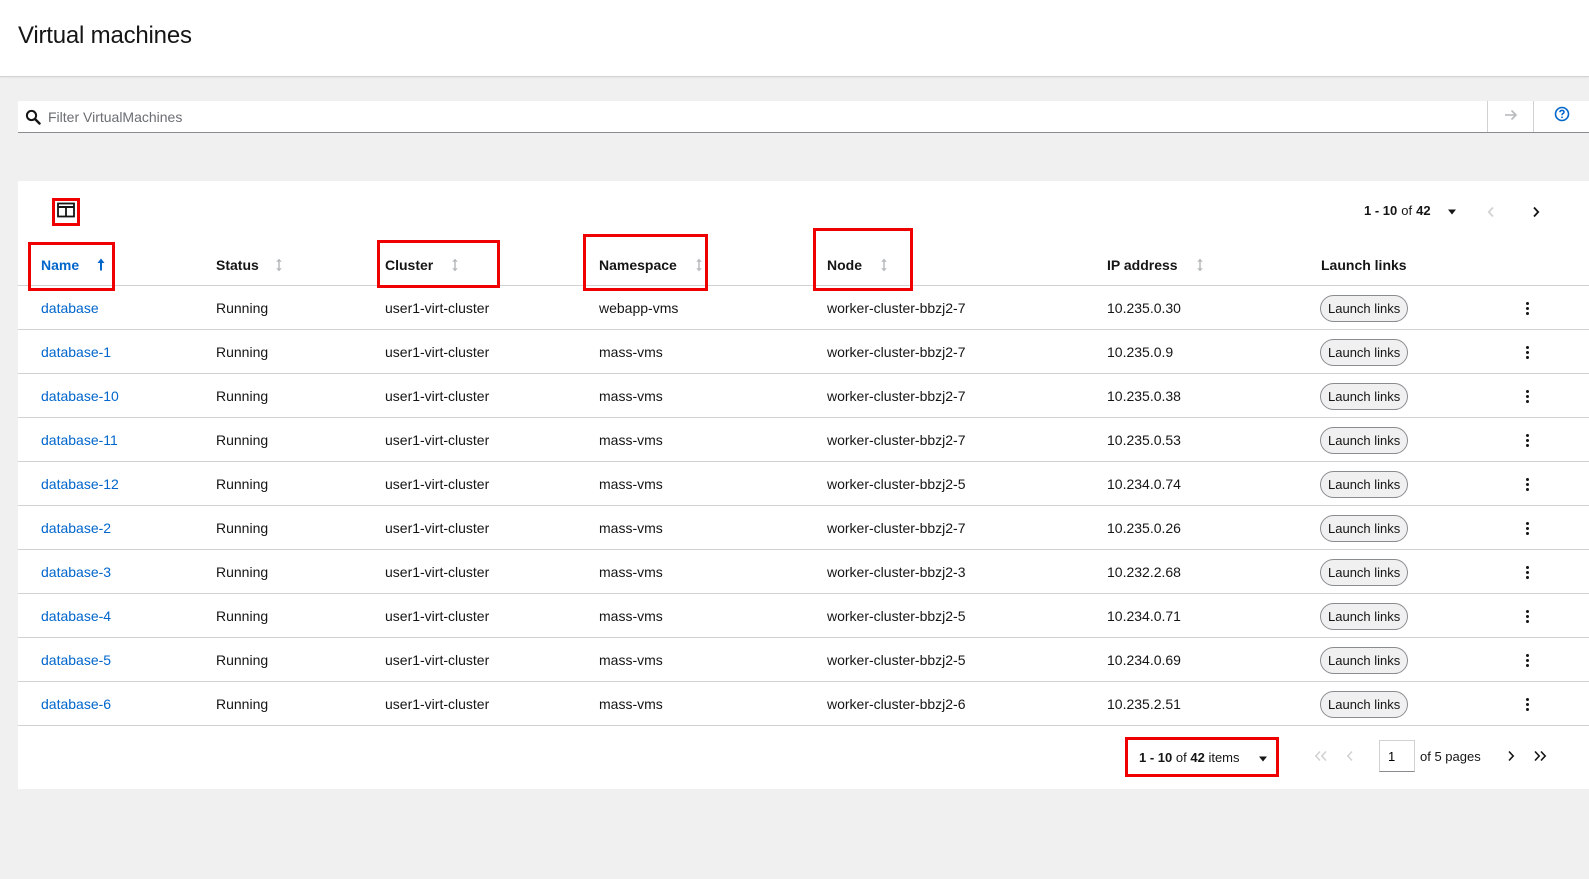 The height and width of the screenshot is (879, 1589). What do you see at coordinates (1397, 756) in the screenshot?
I see `page-number-input` at bounding box center [1397, 756].